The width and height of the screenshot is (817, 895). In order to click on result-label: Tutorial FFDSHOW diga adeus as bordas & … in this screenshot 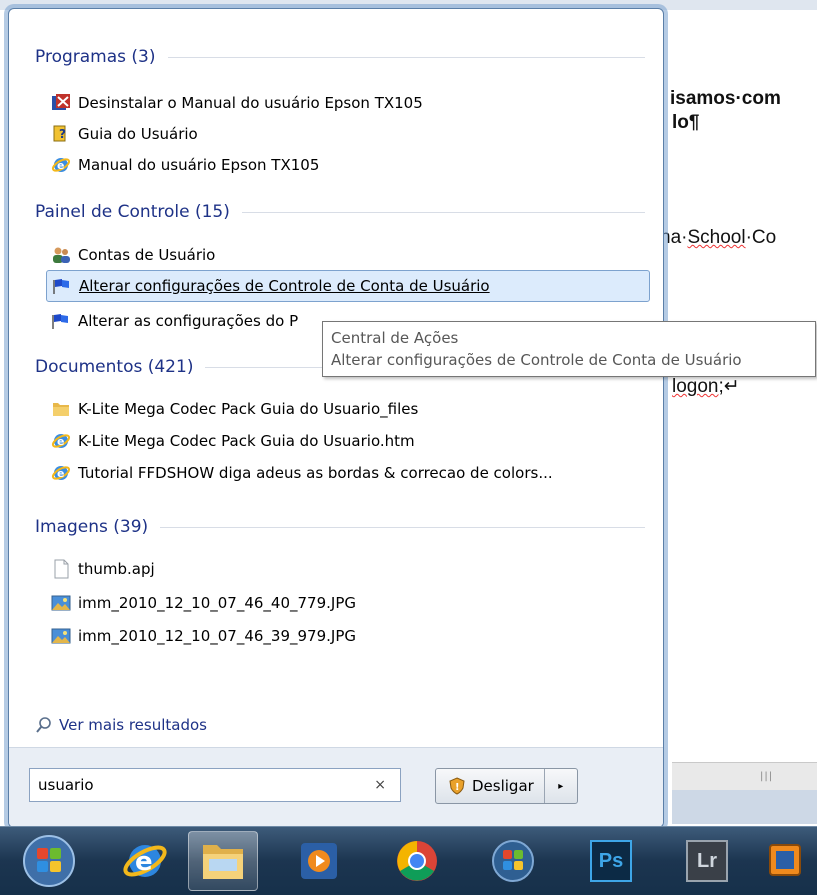, I will do `click(315, 473)`.